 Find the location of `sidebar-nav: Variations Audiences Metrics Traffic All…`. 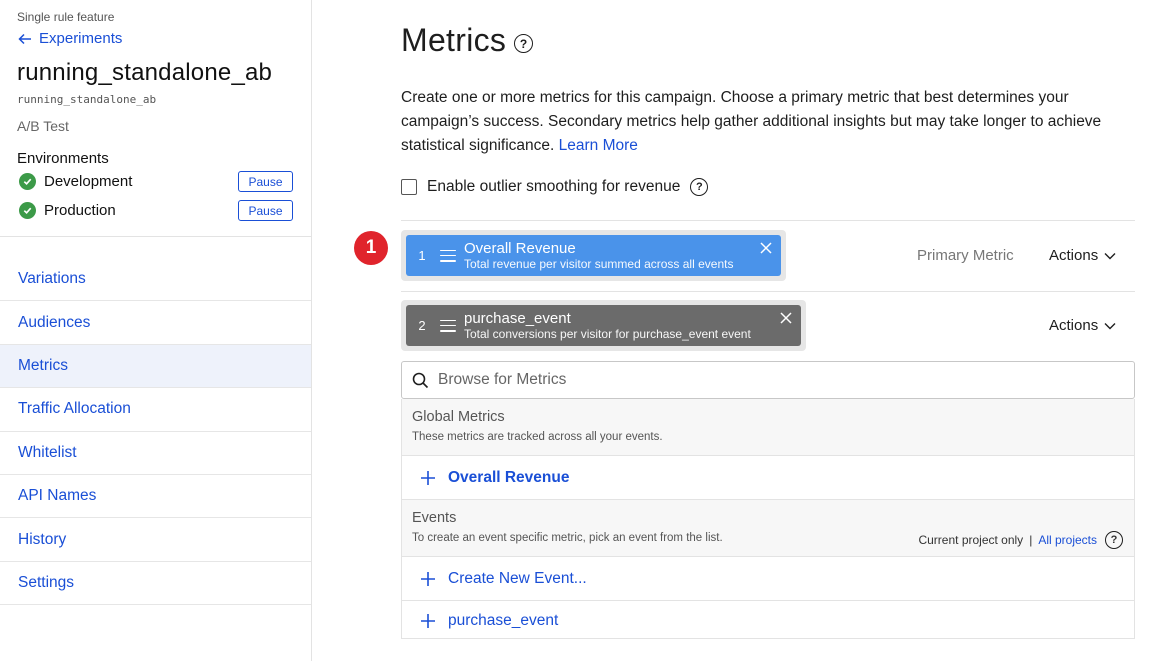

sidebar-nav: Variations Audiences Metrics Traffic All… is located at coordinates (155, 432).